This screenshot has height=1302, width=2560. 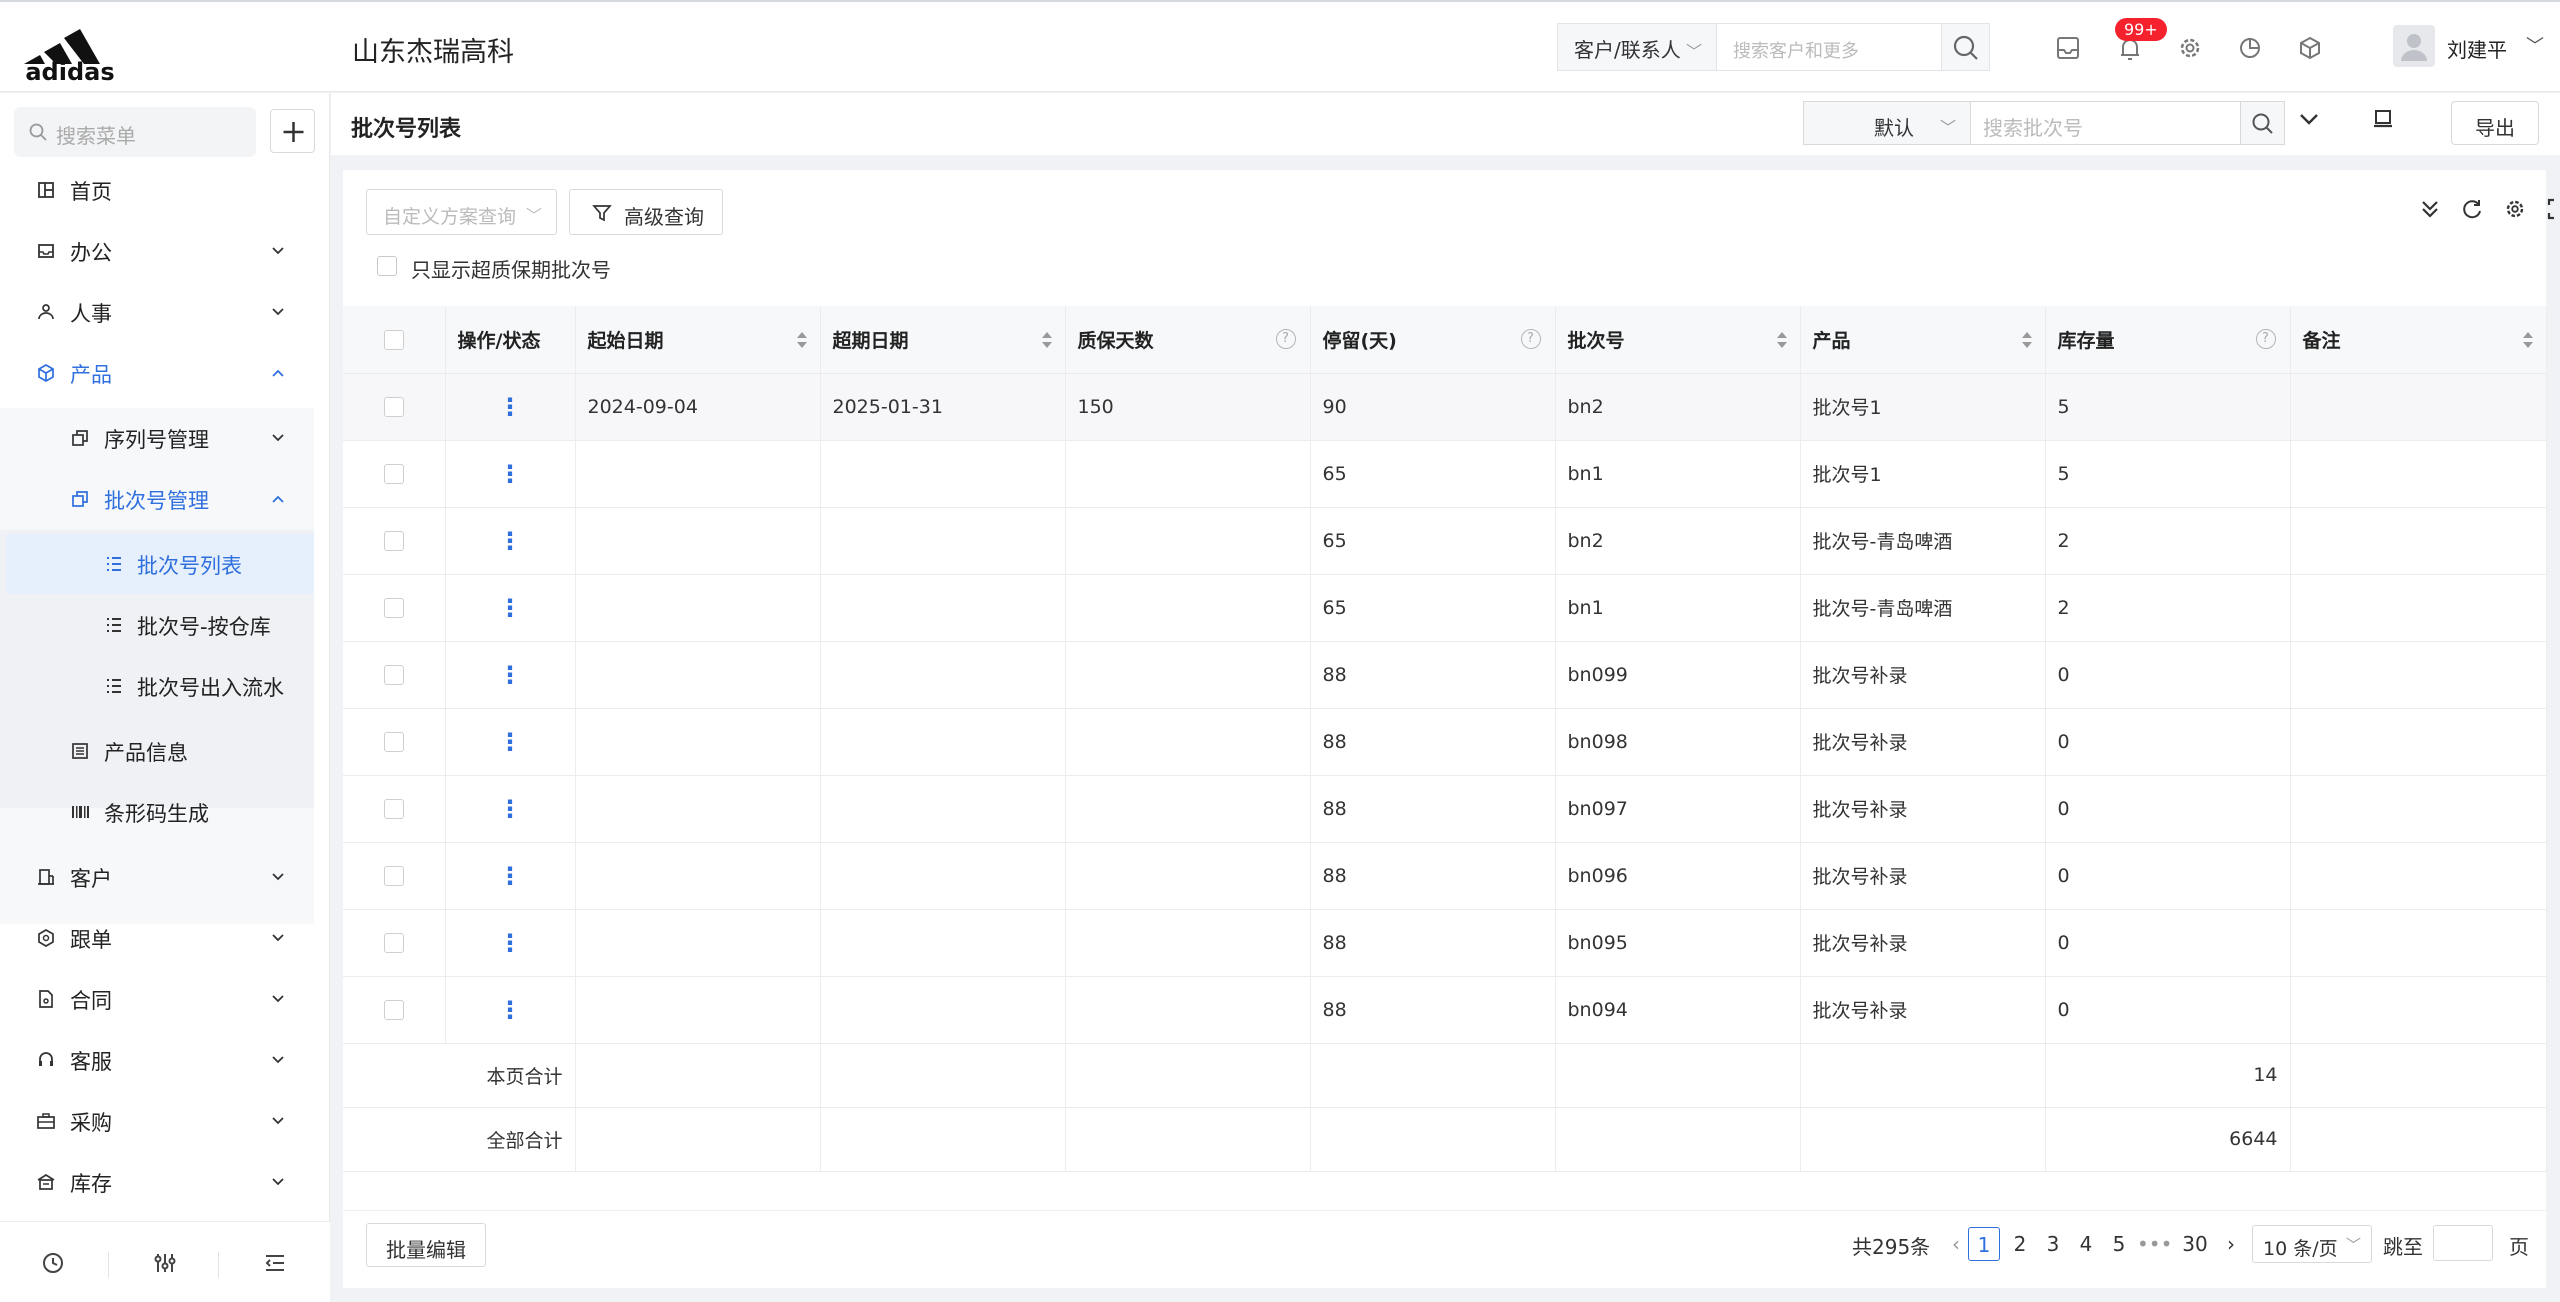 What do you see at coordinates (1923, 407) in the screenshot?
I see `product-link: 批次号1` at bounding box center [1923, 407].